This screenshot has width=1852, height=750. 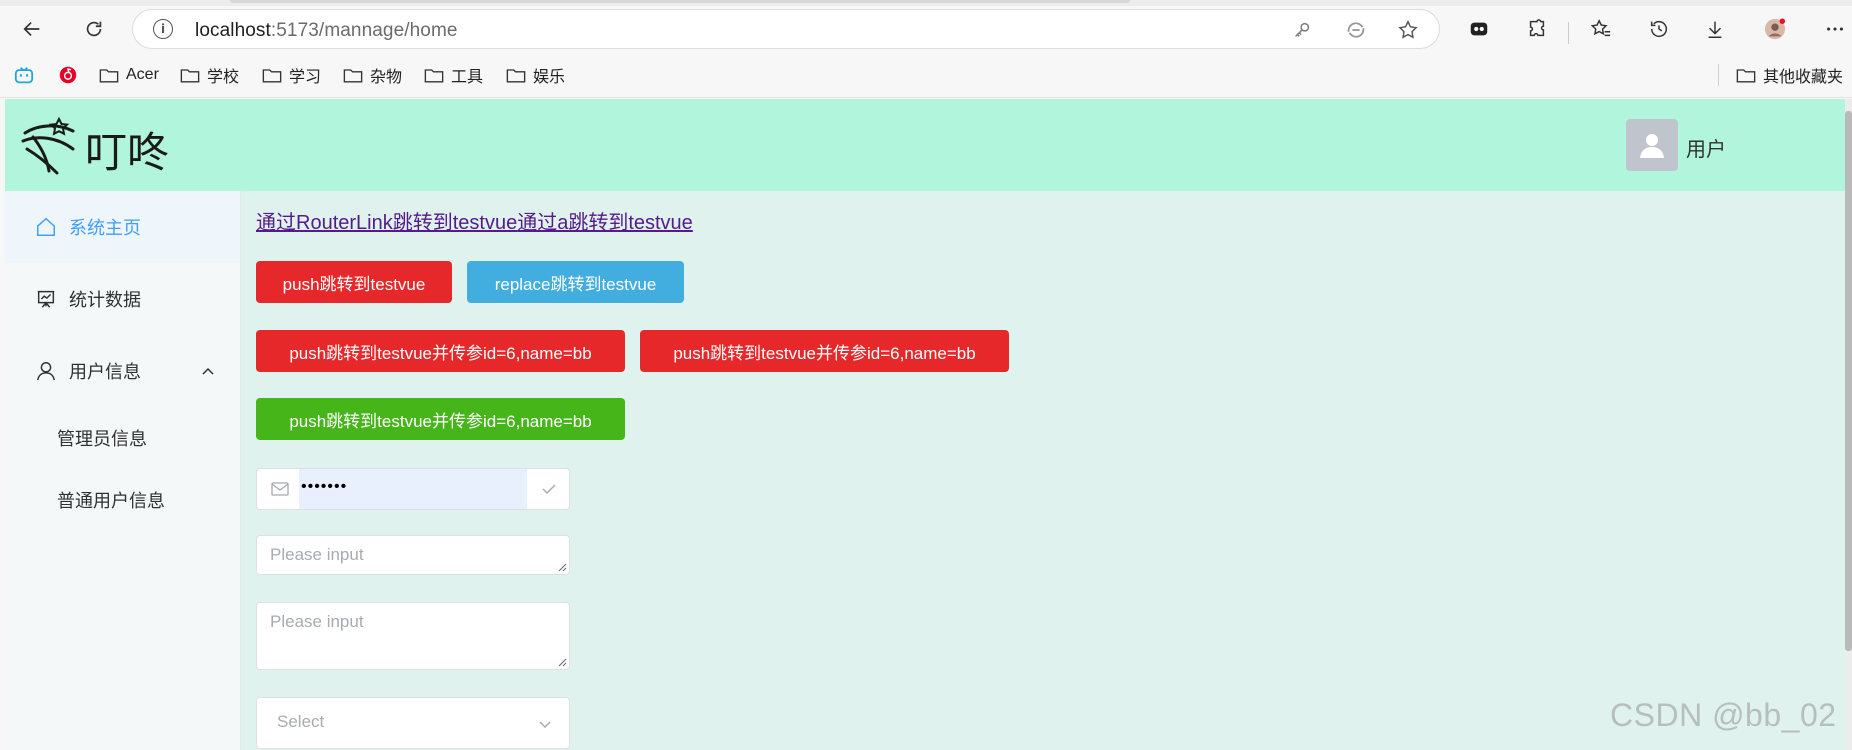 What do you see at coordinates (440, 419) in the screenshot?
I see `push-with-params-button-3: push跳转到testvue并传参id=6,name=bb` at bounding box center [440, 419].